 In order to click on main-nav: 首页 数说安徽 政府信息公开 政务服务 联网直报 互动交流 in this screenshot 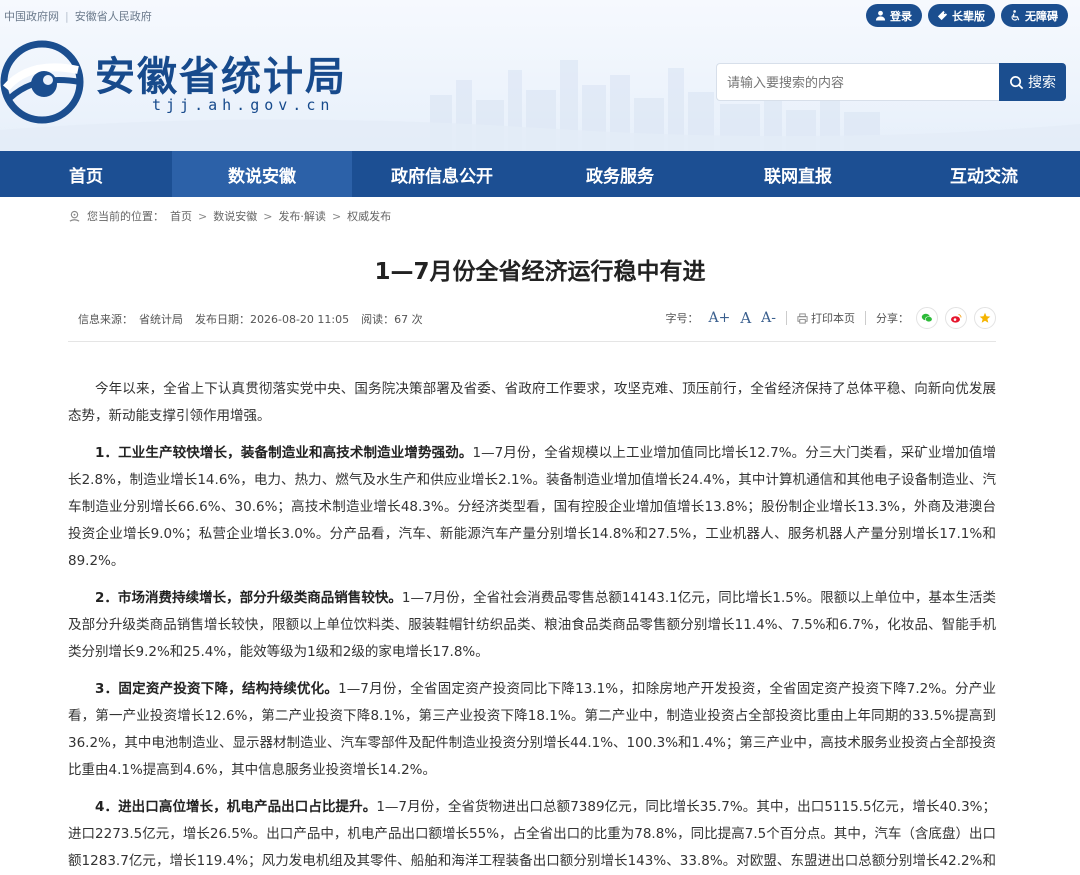, I will do `click(540, 174)`.